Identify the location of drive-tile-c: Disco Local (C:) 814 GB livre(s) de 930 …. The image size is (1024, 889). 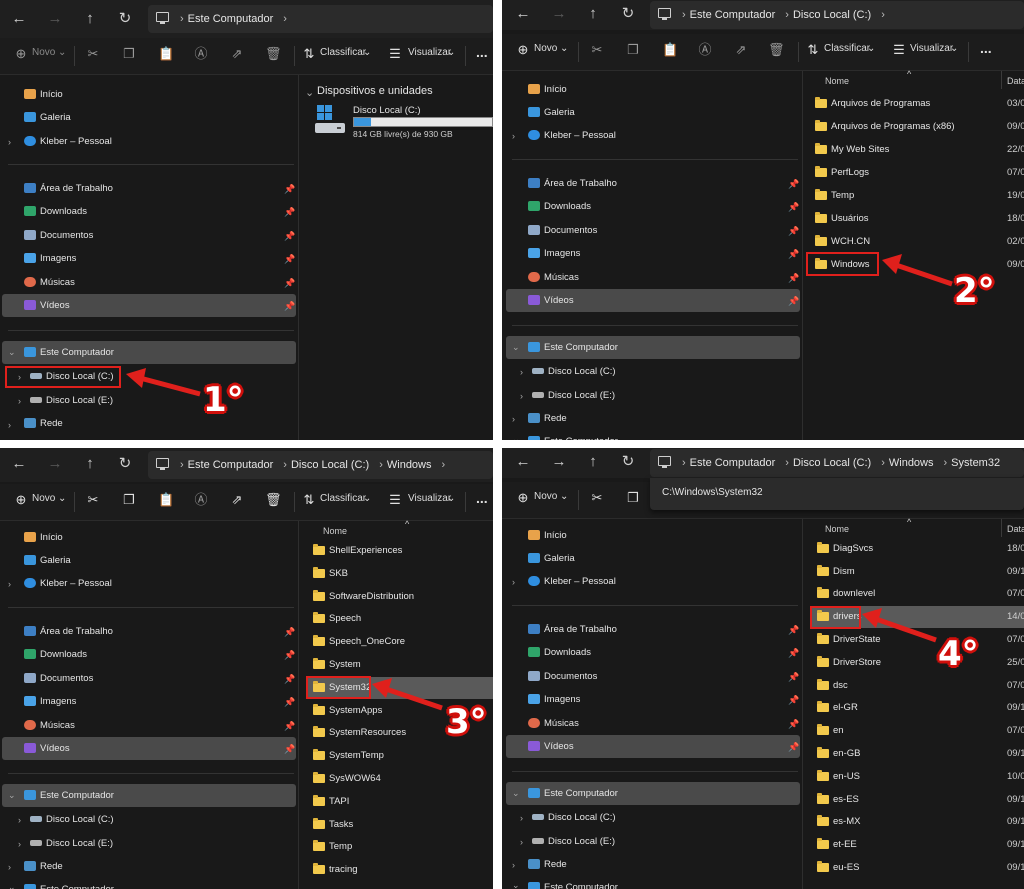
(402, 121).